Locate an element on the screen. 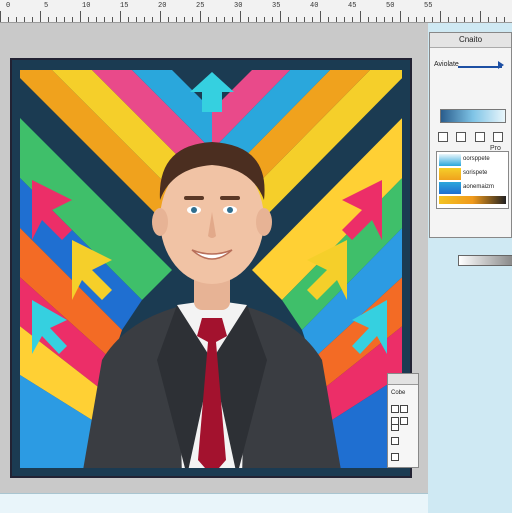  field-row: Aviolate is located at coordinates (471, 66).